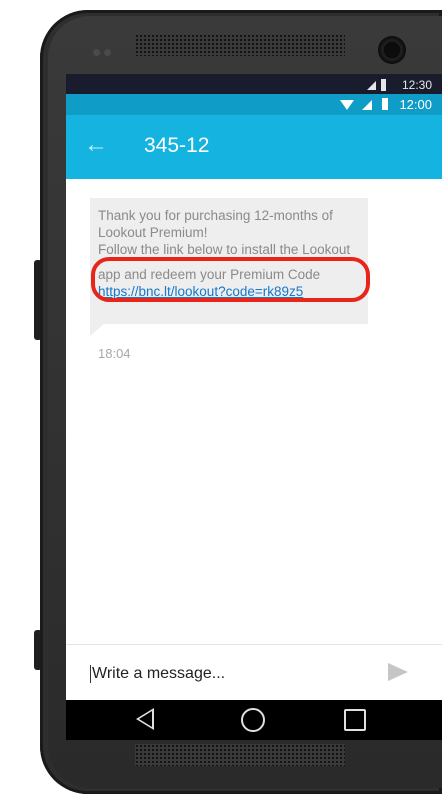 This screenshot has width=442, height=796. I want to click on message-bubble-tail, so click(97, 330).